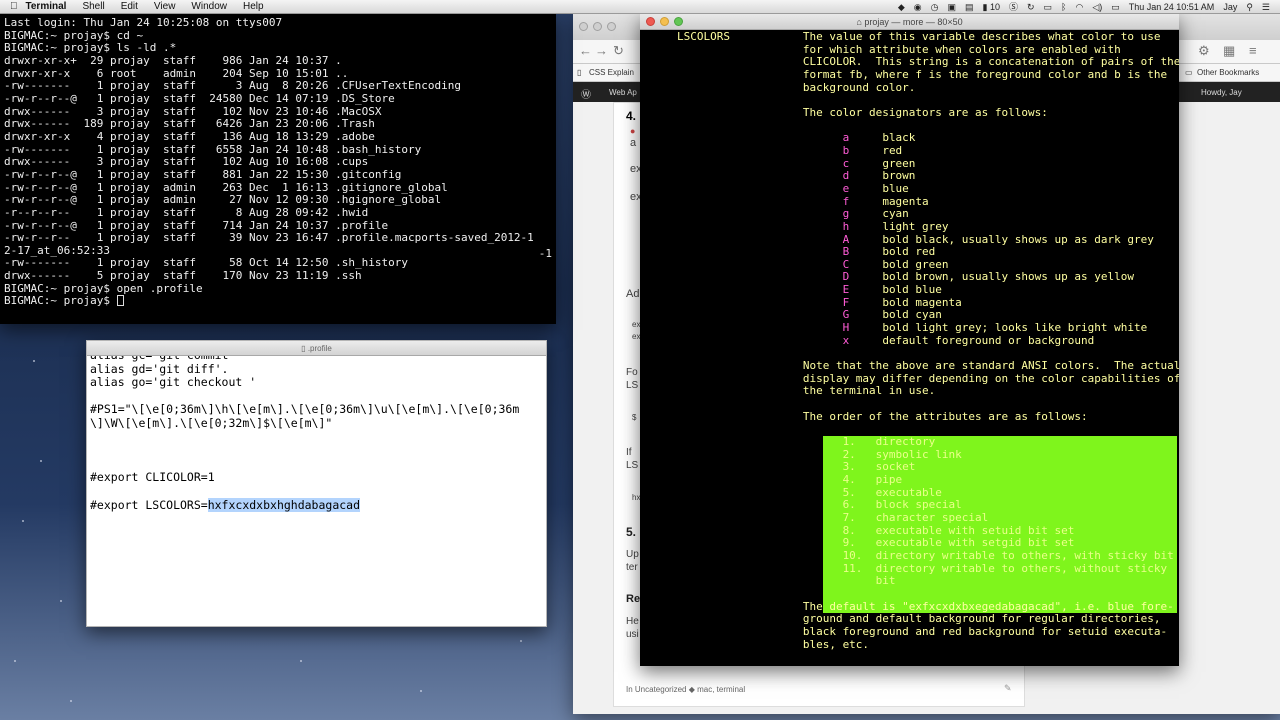 The height and width of the screenshot is (720, 1280). I want to click on wifi-icon: ◠, so click(1079, 7).